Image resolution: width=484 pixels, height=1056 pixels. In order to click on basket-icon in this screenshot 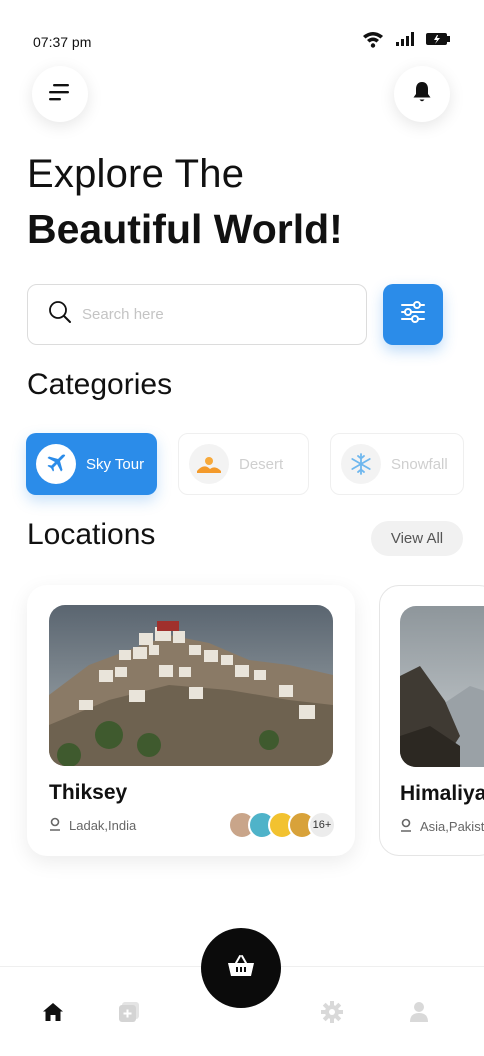, I will do `click(241, 968)`.